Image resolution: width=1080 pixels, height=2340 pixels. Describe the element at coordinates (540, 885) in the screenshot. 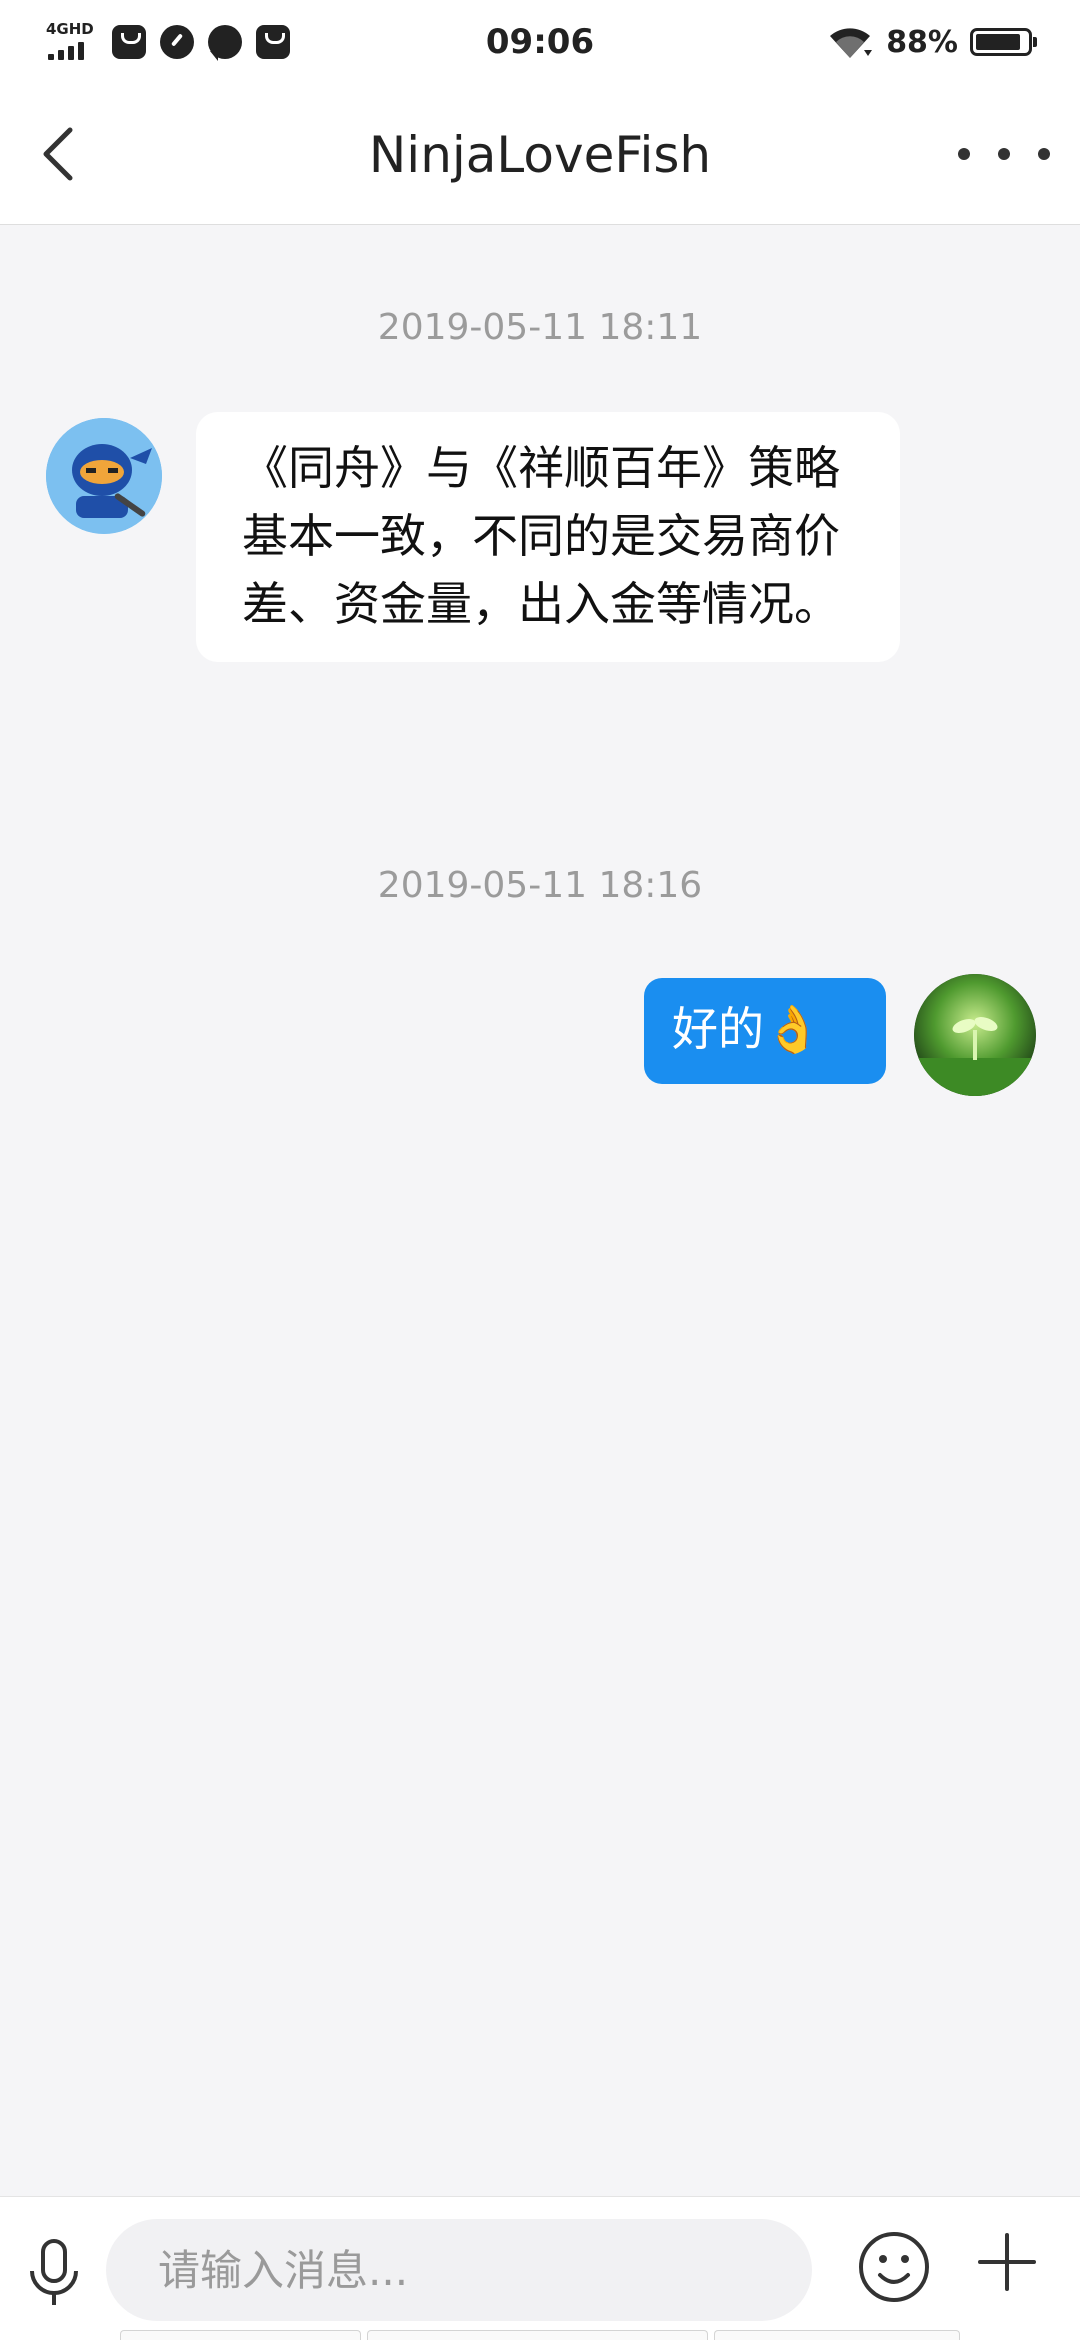

I see `message-timestamp: 2019-05-11 18:16` at that location.